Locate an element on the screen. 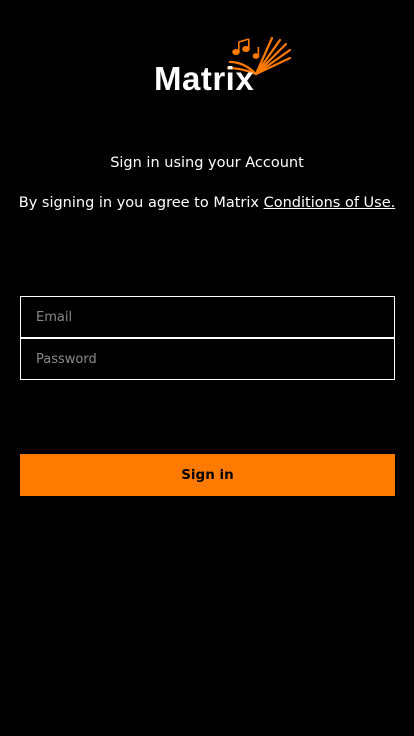 This screenshot has width=414, height=736. terms-prefix: By signing in you agree to Matrix is located at coordinates (141, 203).